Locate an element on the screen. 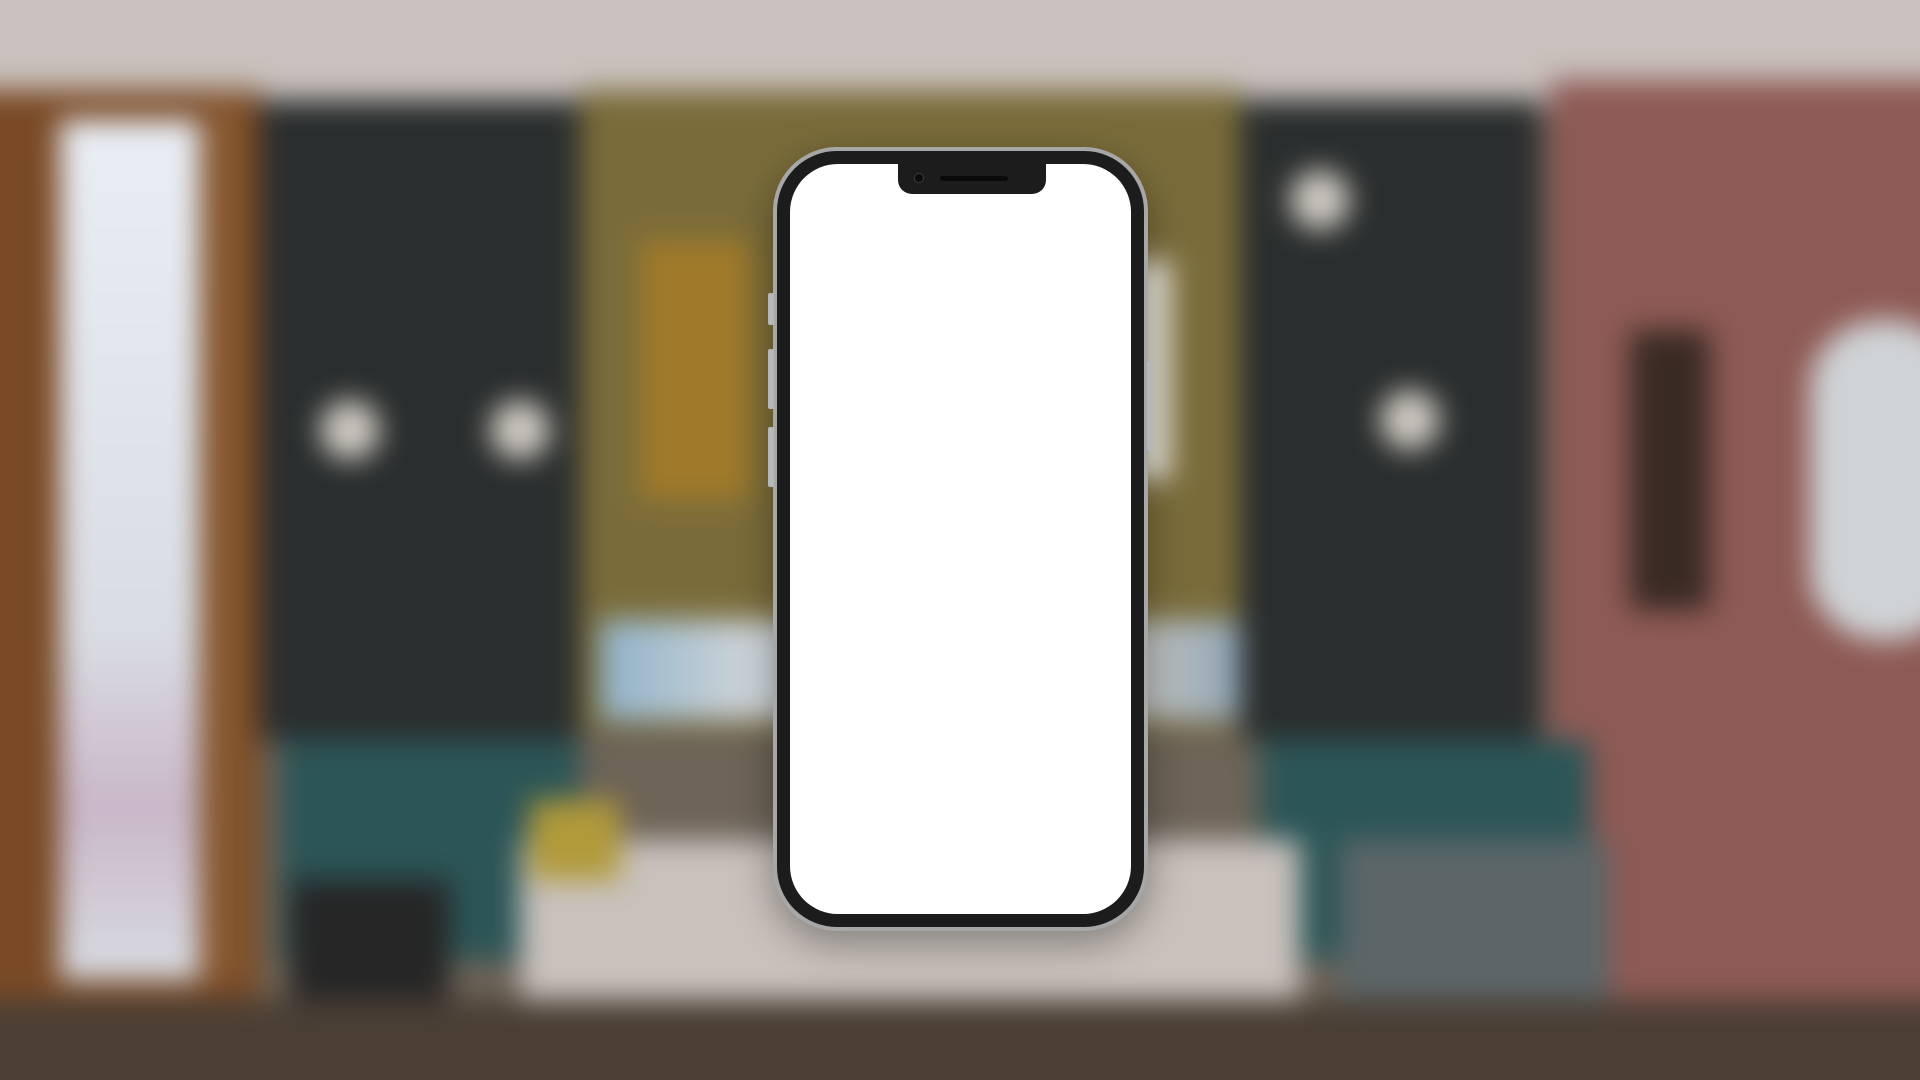  grey-armchair is located at coordinates (1475, 920).